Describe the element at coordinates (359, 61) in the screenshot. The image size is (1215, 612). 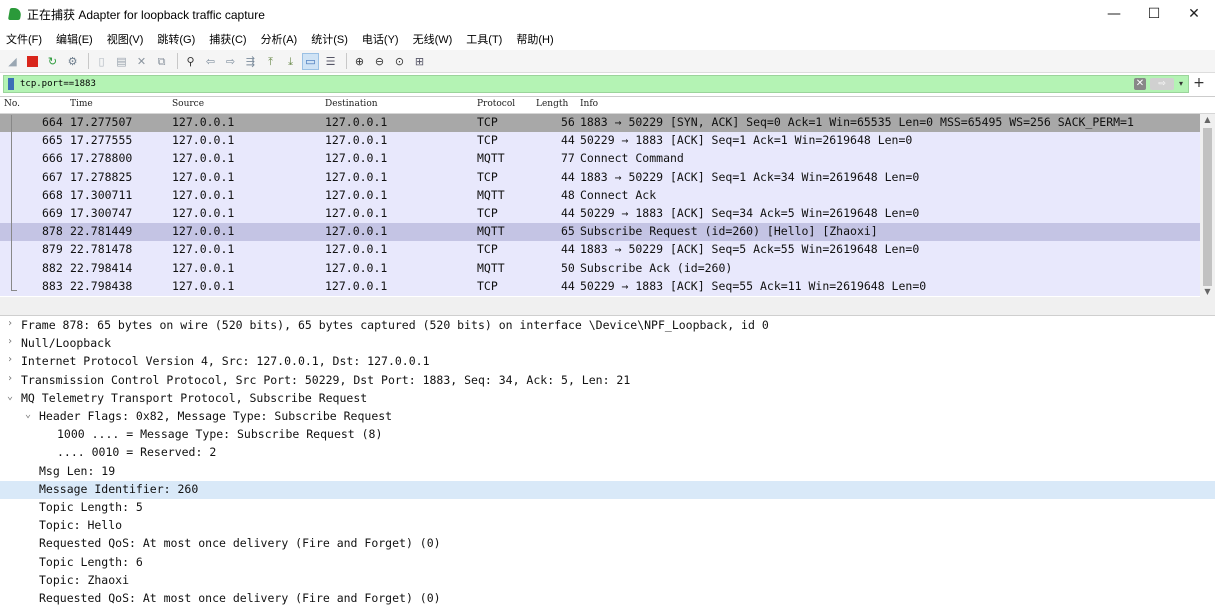
I see `zoom-in-icon: ⊕` at that location.